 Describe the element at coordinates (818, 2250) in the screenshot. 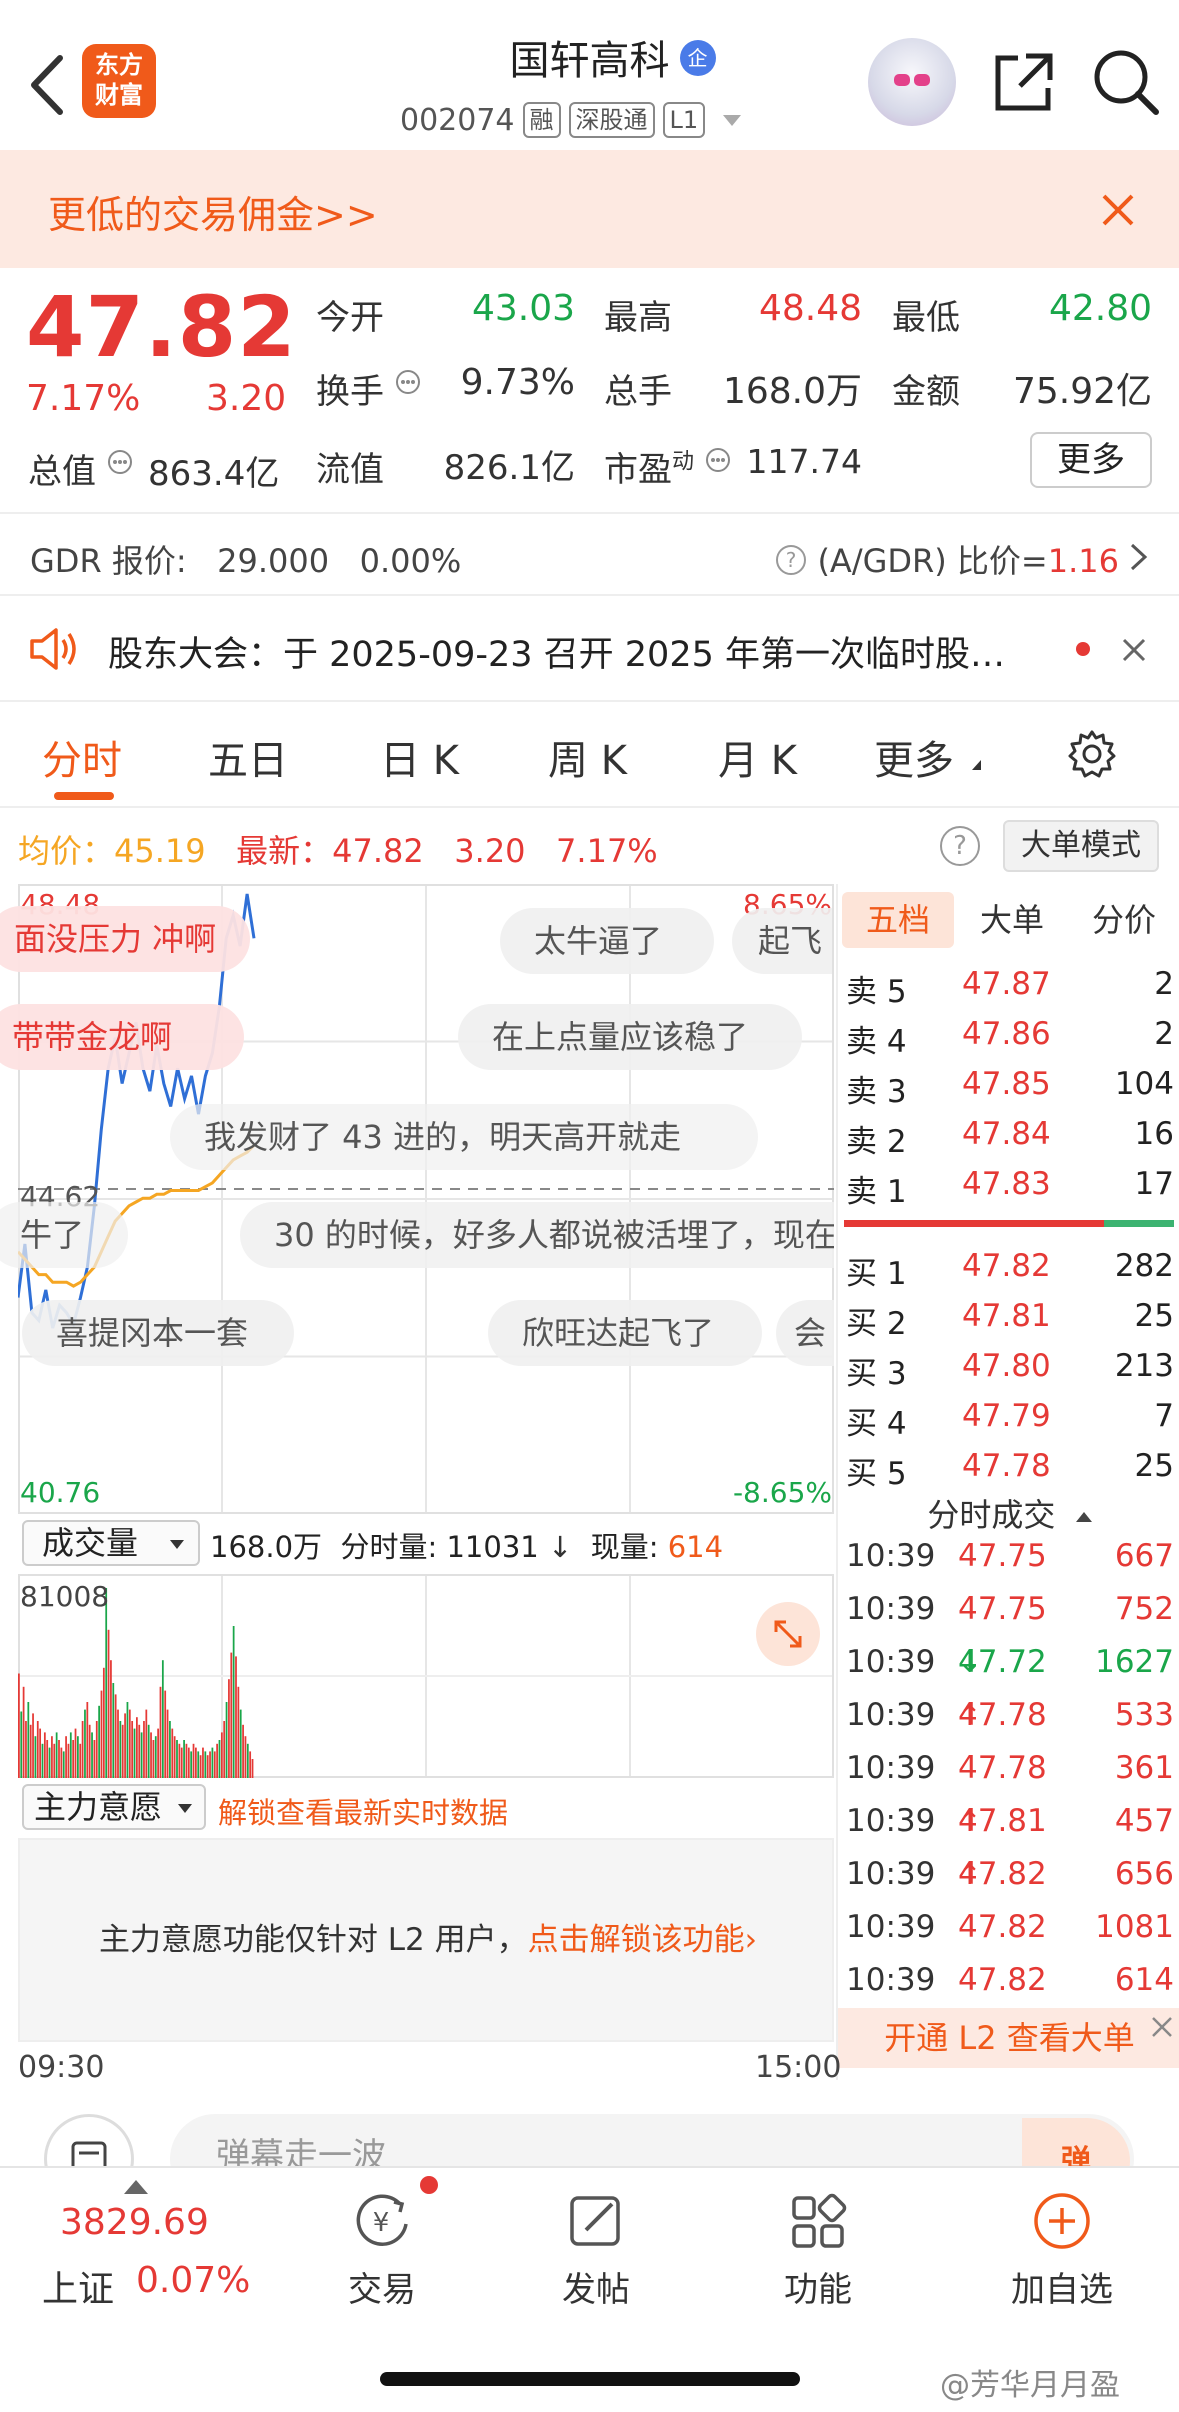

I see `nav-functions: 功能` at that location.